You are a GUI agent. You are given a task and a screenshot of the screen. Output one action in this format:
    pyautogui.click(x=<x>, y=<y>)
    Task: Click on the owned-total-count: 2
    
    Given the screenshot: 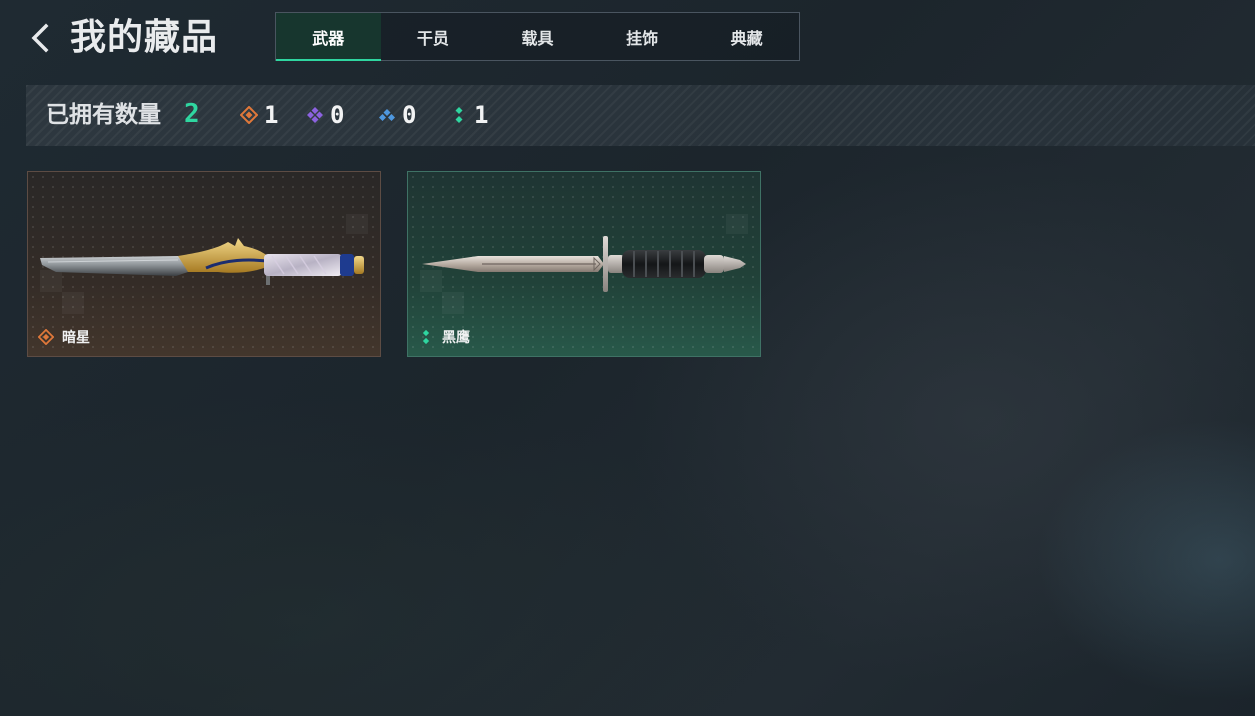 What is the action you would take?
    pyautogui.click(x=192, y=114)
    